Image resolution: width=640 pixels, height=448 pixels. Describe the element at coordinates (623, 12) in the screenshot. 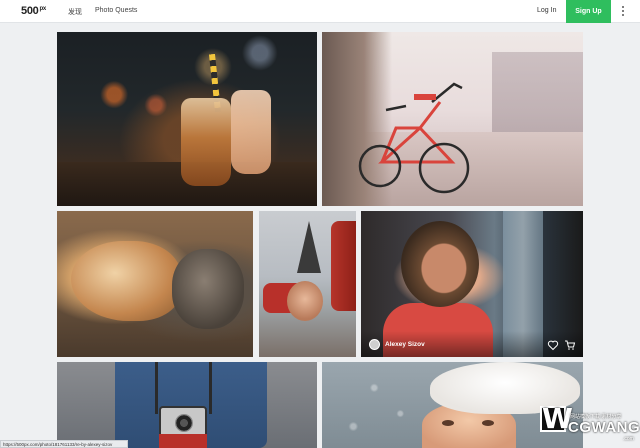

I see `more-vertical-icon` at that location.